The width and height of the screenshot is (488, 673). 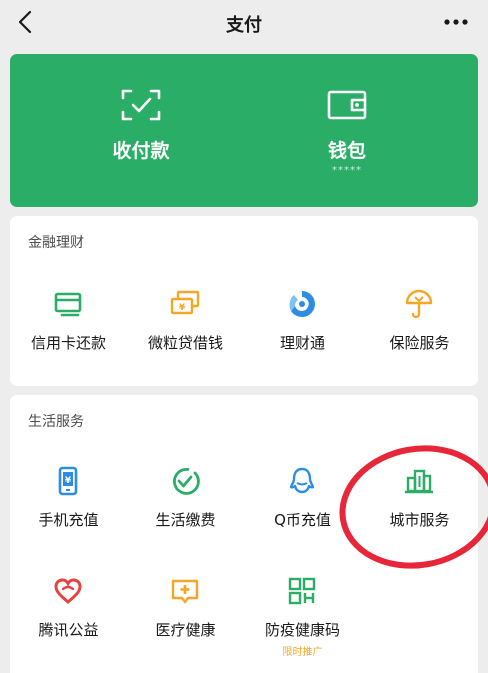 What do you see at coordinates (302, 652) in the screenshot?
I see `promo-tag: 限时推广` at bounding box center [302, 652].